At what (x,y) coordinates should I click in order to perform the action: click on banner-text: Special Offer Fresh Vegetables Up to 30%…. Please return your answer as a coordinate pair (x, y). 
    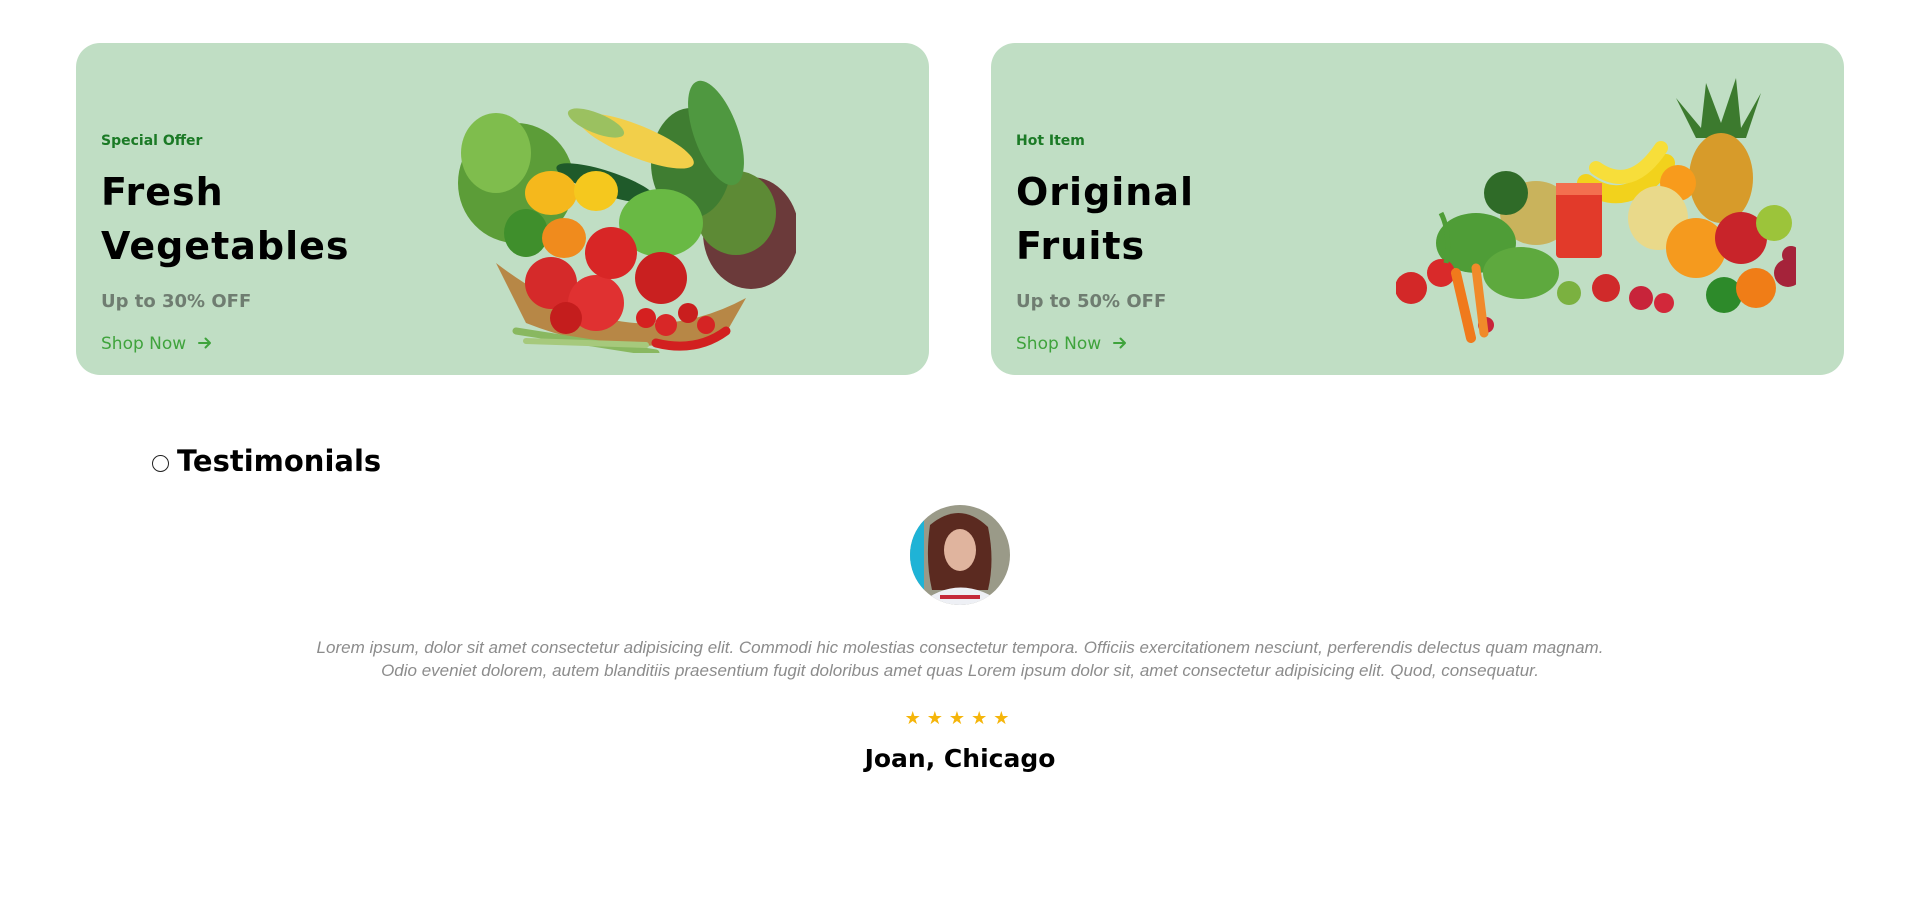
    Looking at the image, I should click on (251, 243).